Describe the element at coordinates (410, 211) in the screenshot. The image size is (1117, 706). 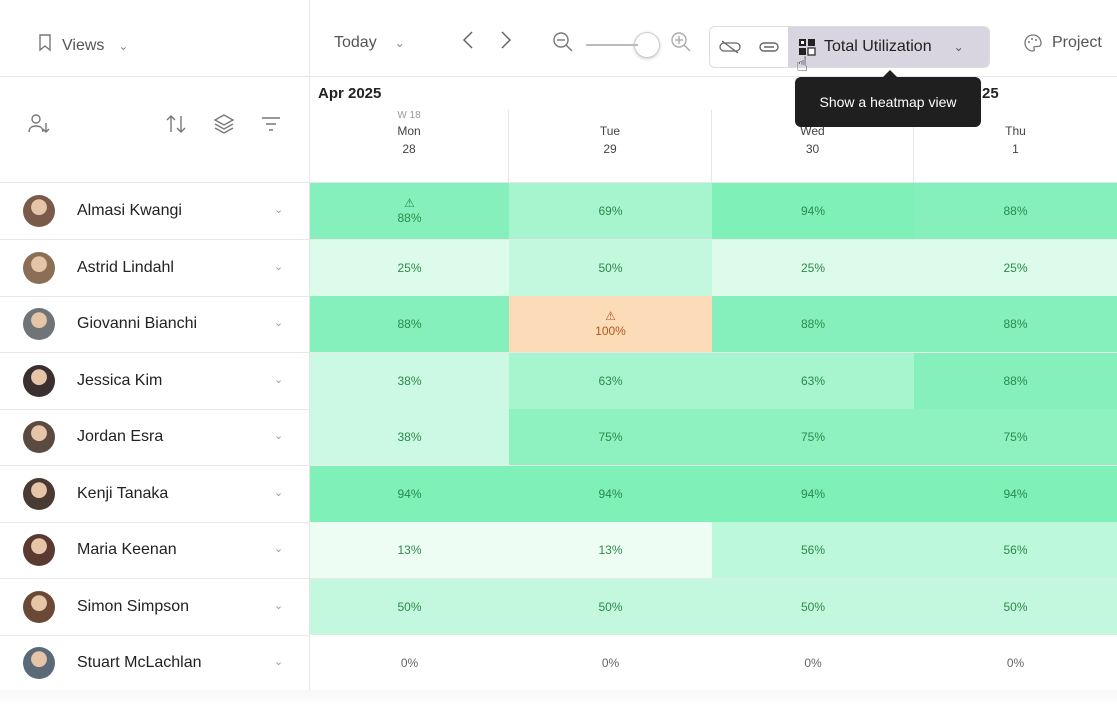
I see `utilization-cell: ⚠ 88%` at that location.